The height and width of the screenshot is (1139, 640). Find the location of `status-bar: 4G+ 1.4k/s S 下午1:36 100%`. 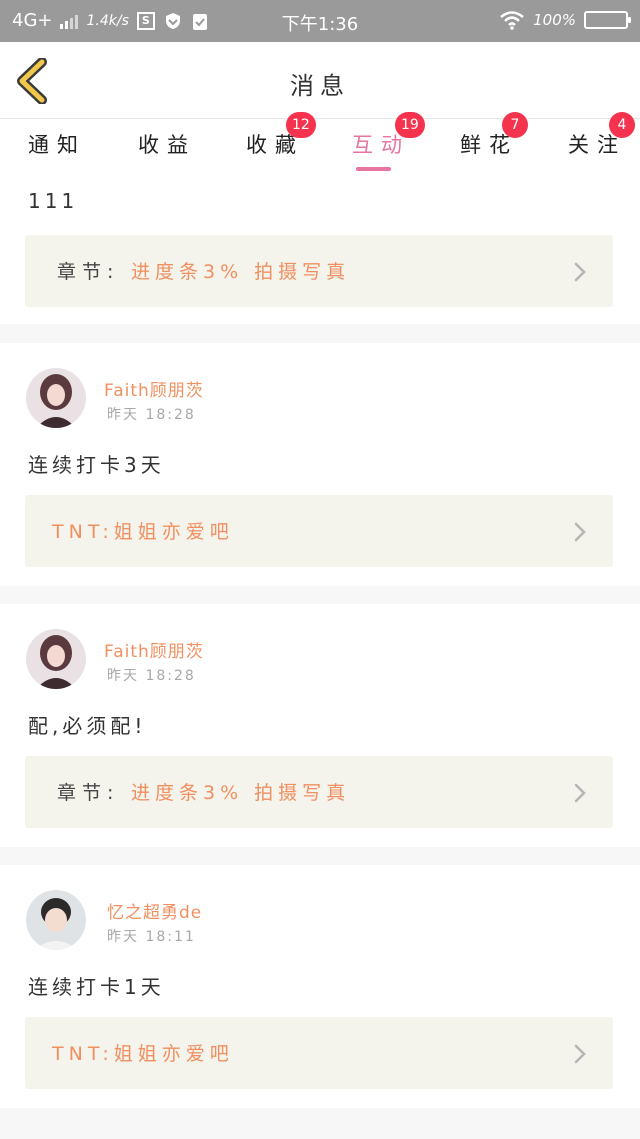

status-bar: 4G+ 1.4k/s S 下午1:36 100% is located at coordinates (320, 21).